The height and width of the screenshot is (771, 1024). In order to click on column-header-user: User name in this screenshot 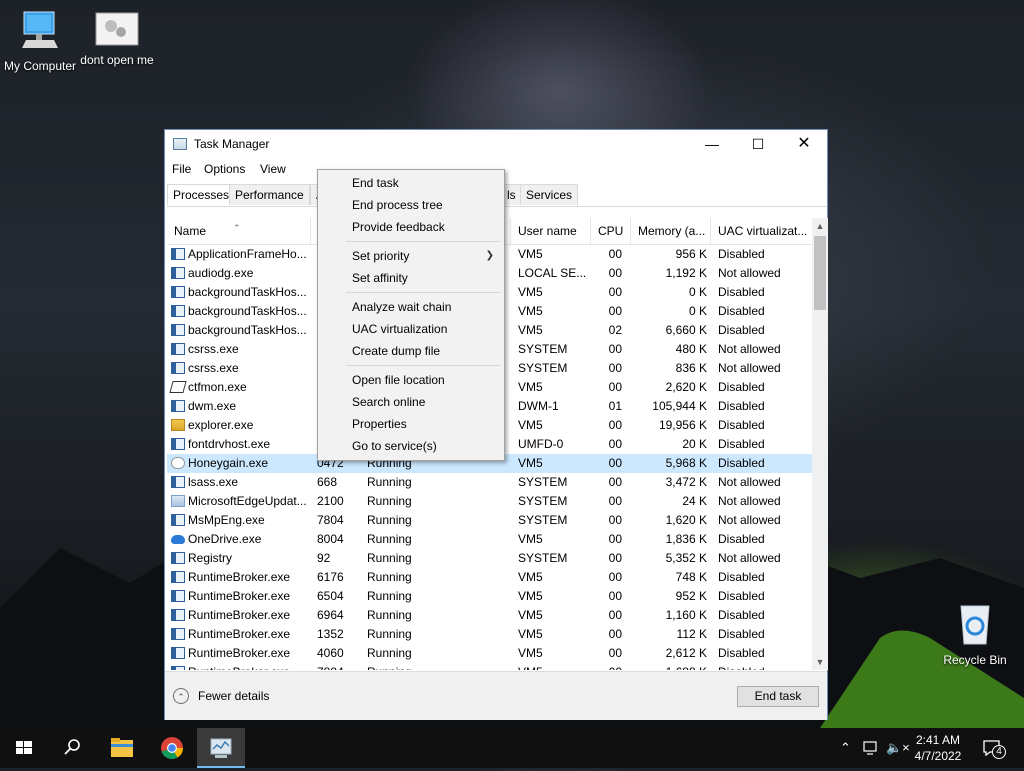, I will do `click(551, 231)`.